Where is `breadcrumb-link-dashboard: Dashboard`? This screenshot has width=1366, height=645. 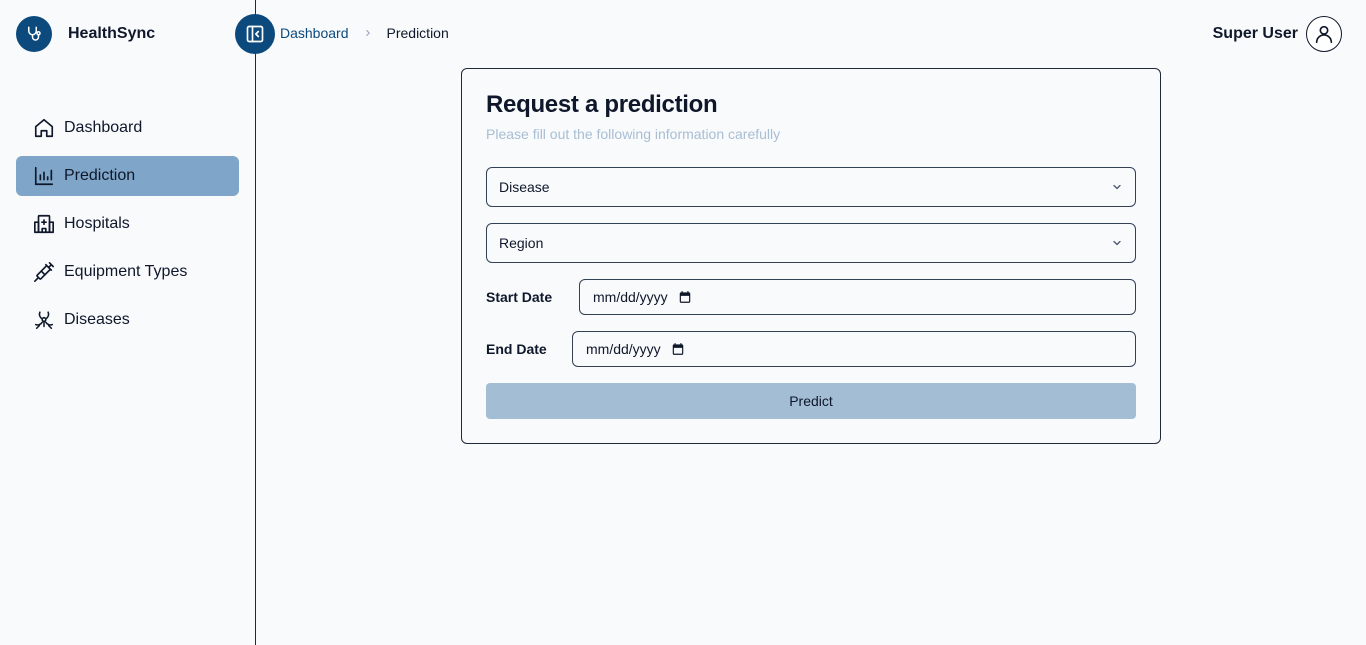
breadcrumb-link-dashboard: Dashboard is located at coordinates (314, 33).